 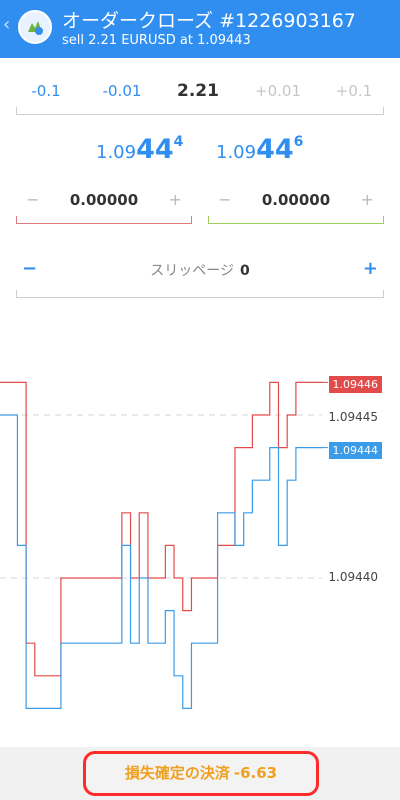 What do you see at coordinates (35, 27) in the screenshot?
I see `metatrader-logo-icon` at bounding box center [35, 27].